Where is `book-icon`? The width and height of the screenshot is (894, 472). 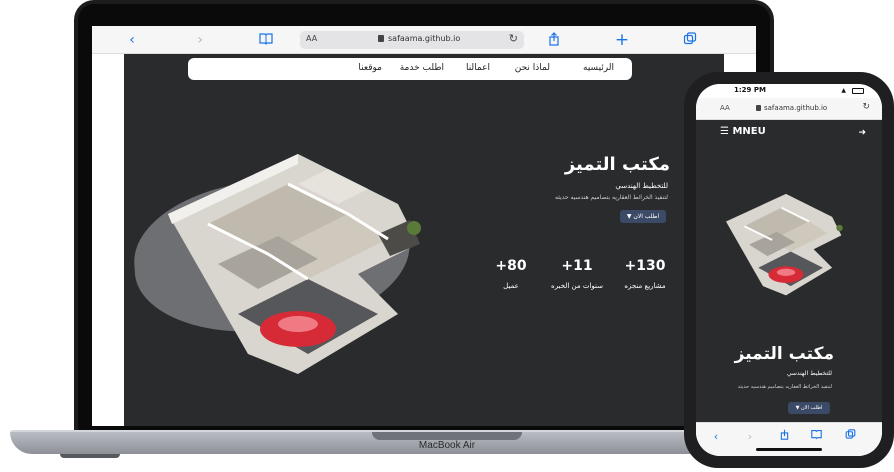
book-icon is located at coordinates (266, 40).